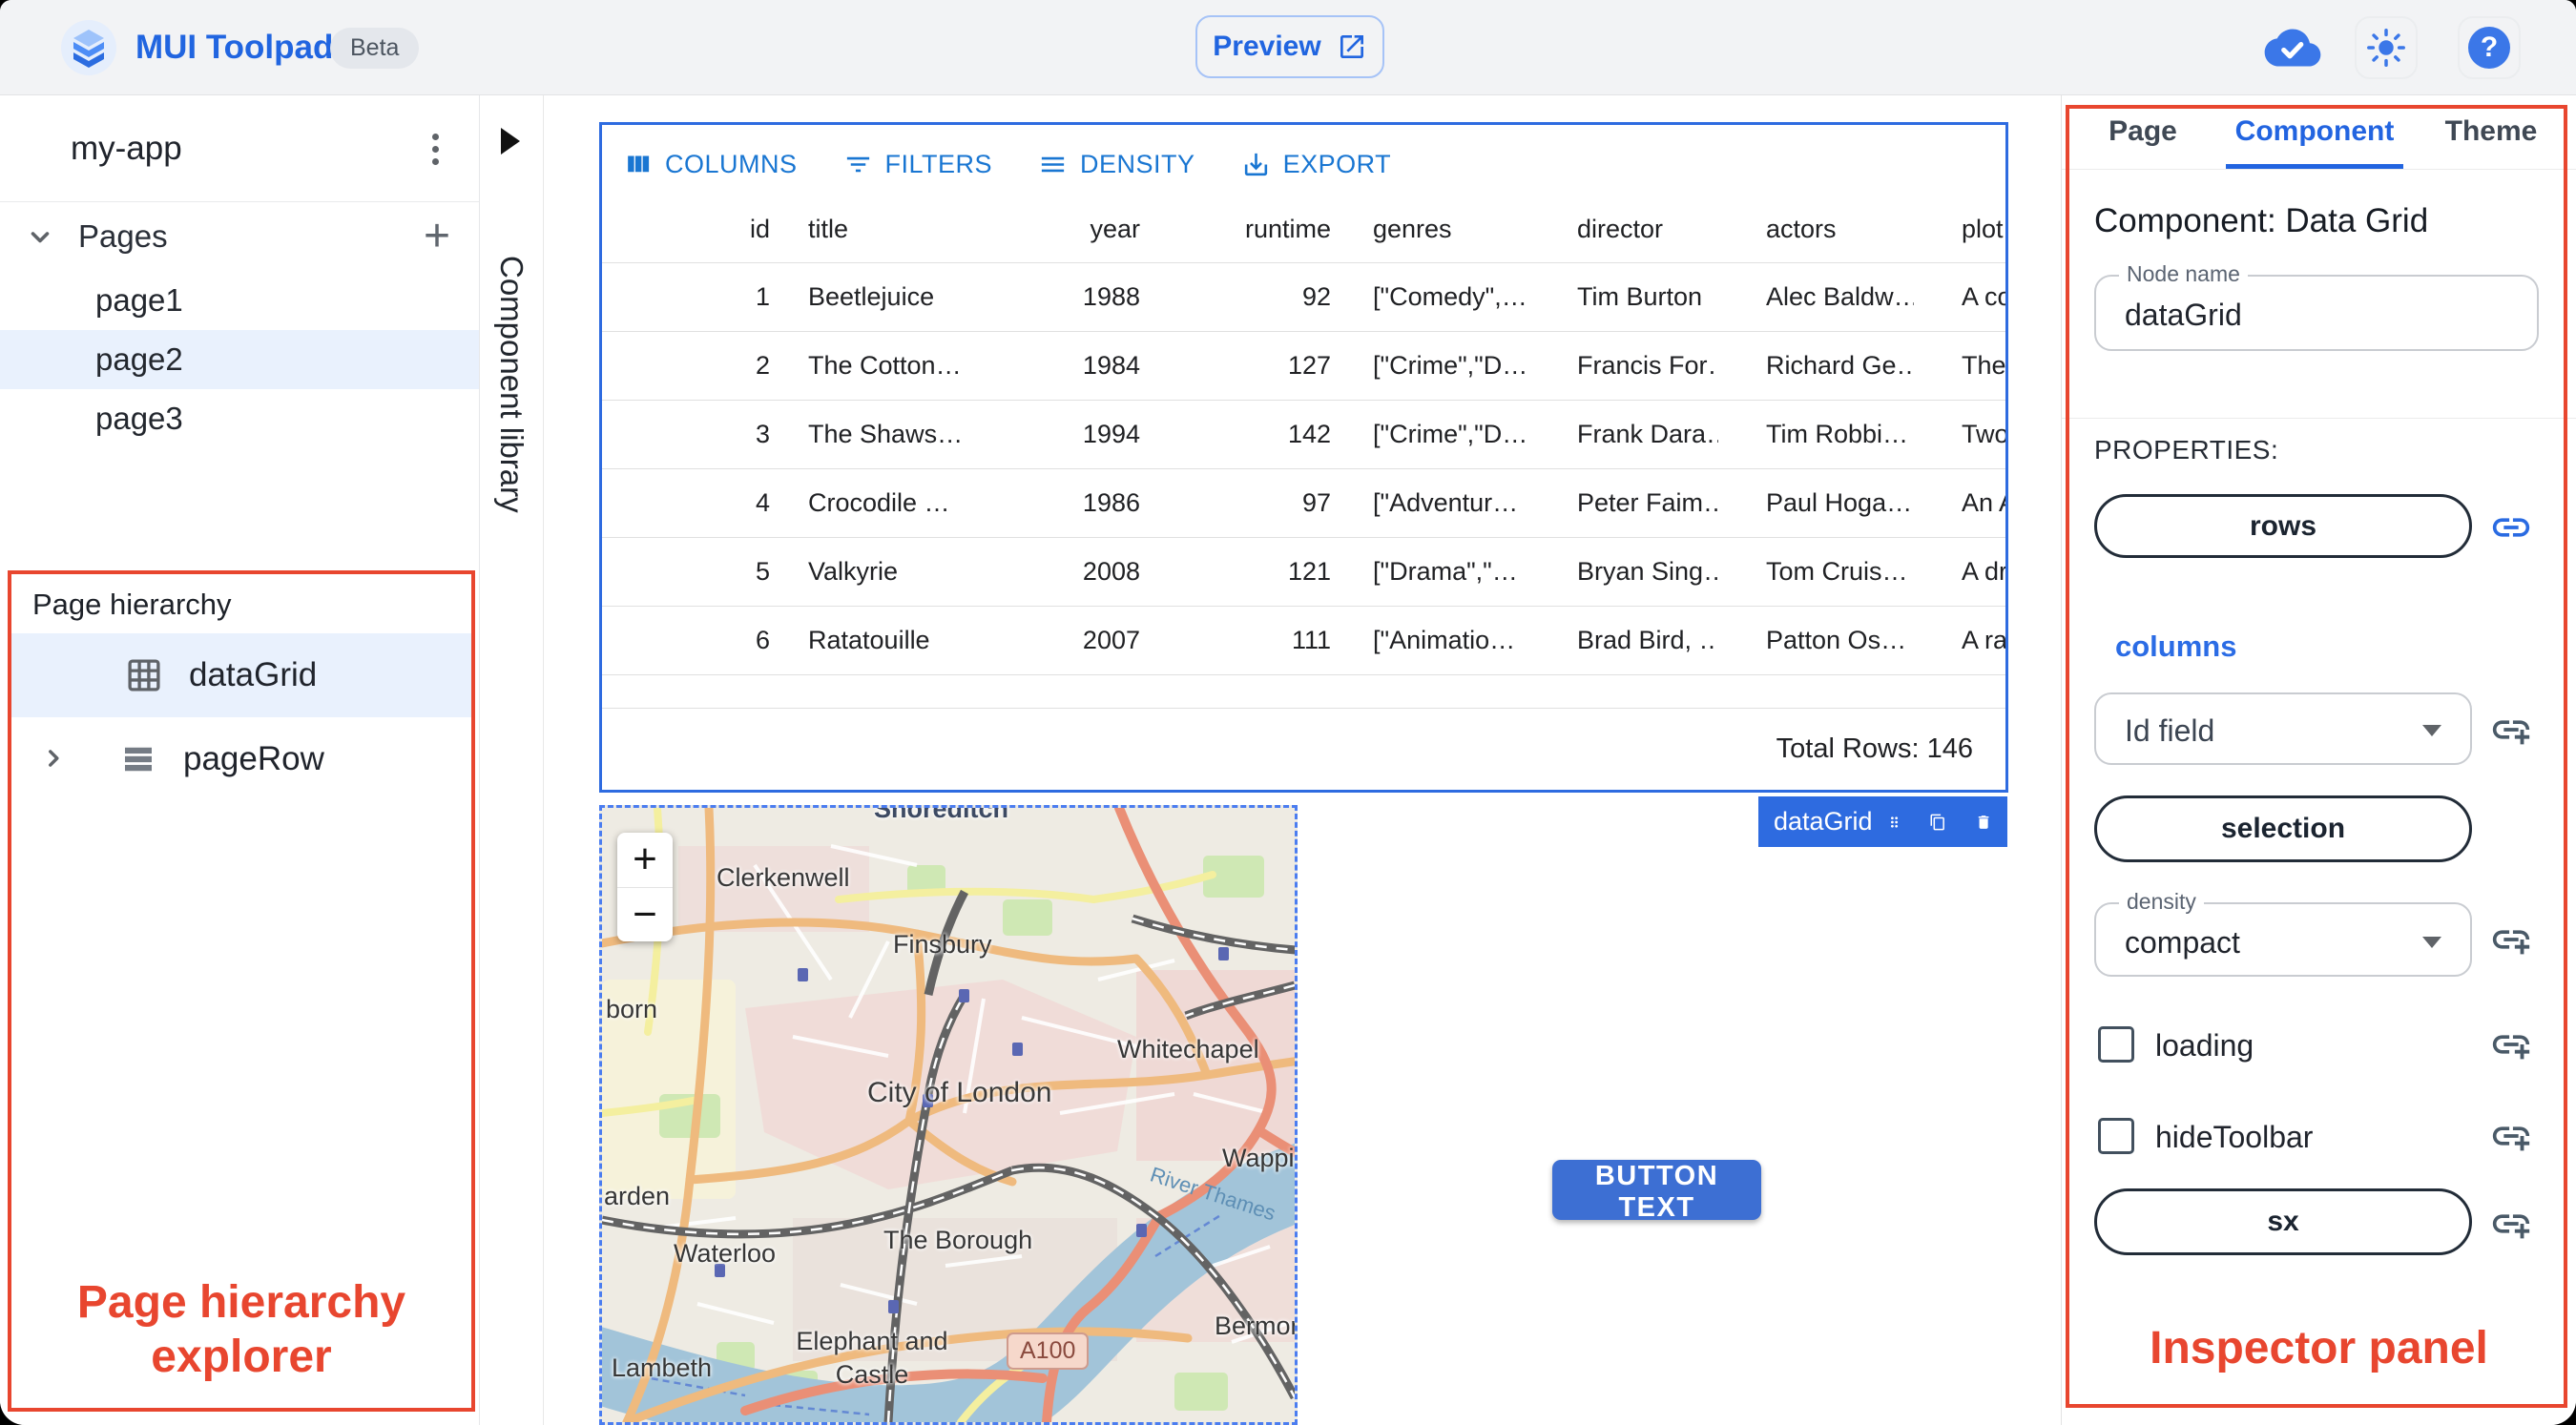  What do you see at coordinates (2261, 220) in the screenshot?
I see `component-heading: Component: Data Grid` at bounding box center [2261, 220].